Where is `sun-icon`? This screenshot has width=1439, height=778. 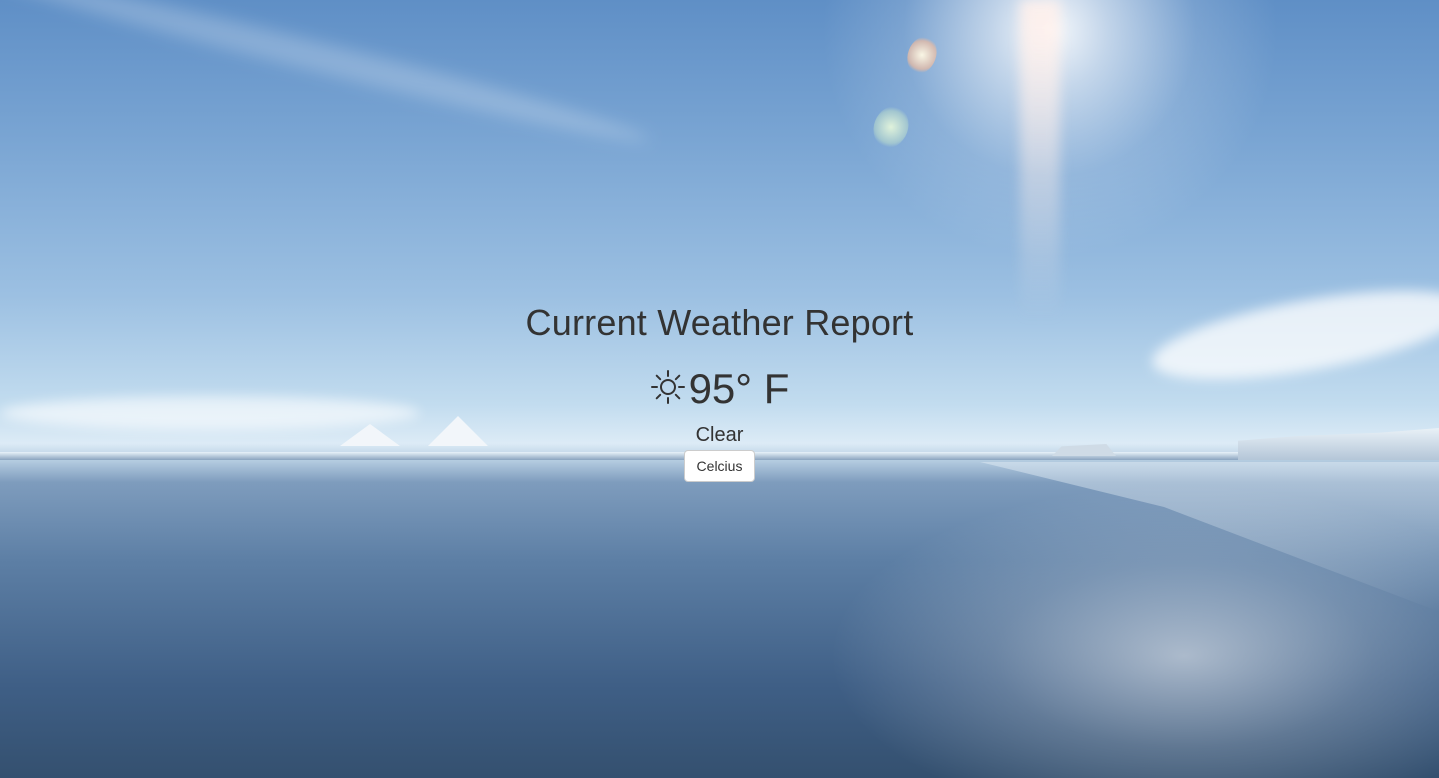
sun-icon is located at coordinates (667, 387).